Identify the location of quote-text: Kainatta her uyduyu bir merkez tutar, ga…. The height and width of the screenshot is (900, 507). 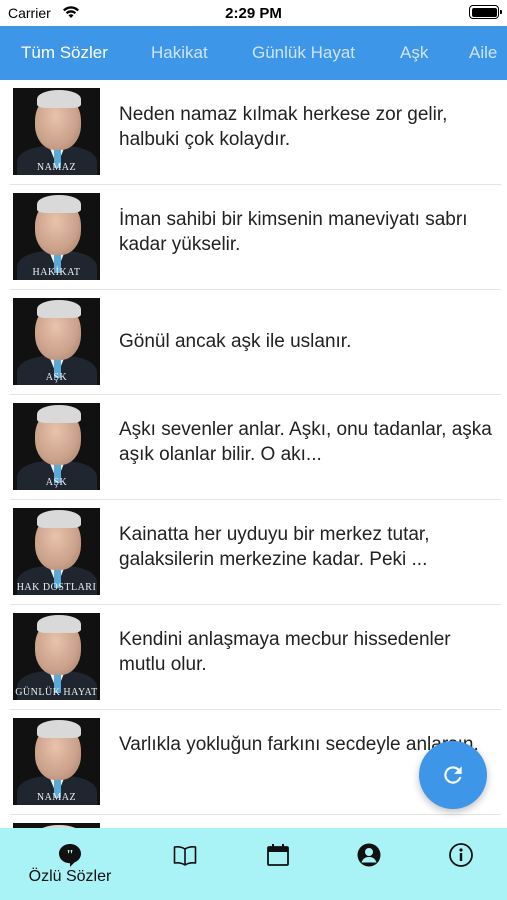
(274, 547).